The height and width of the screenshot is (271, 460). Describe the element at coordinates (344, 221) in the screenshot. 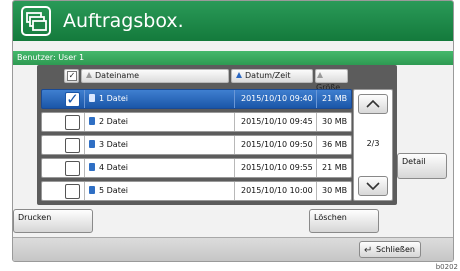

I see `delete-button: Löschen` at that location.